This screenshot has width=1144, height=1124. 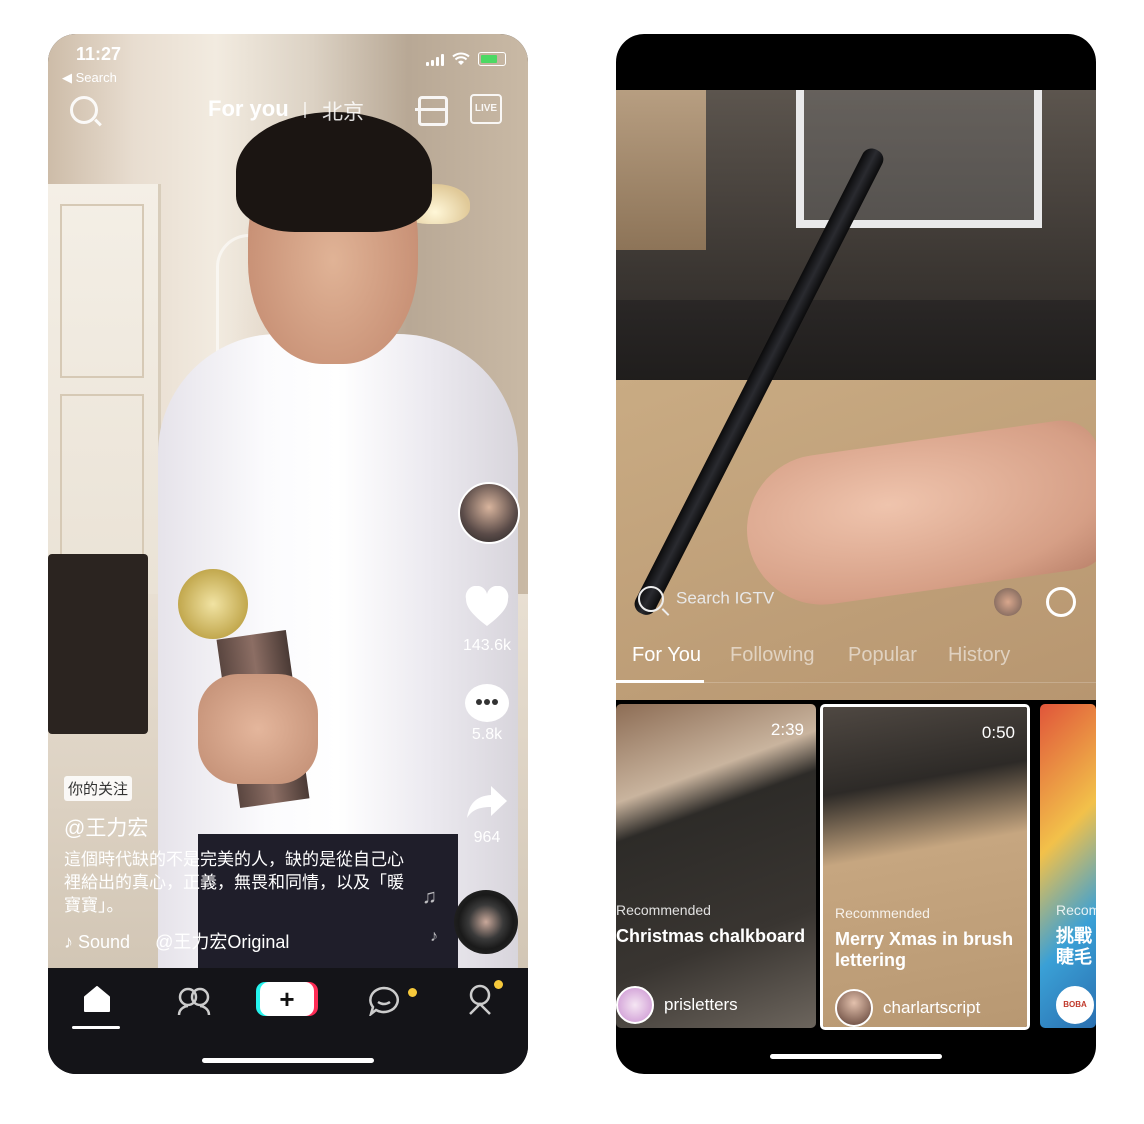 I want to click on door-panel, so click(x=102, y=291).